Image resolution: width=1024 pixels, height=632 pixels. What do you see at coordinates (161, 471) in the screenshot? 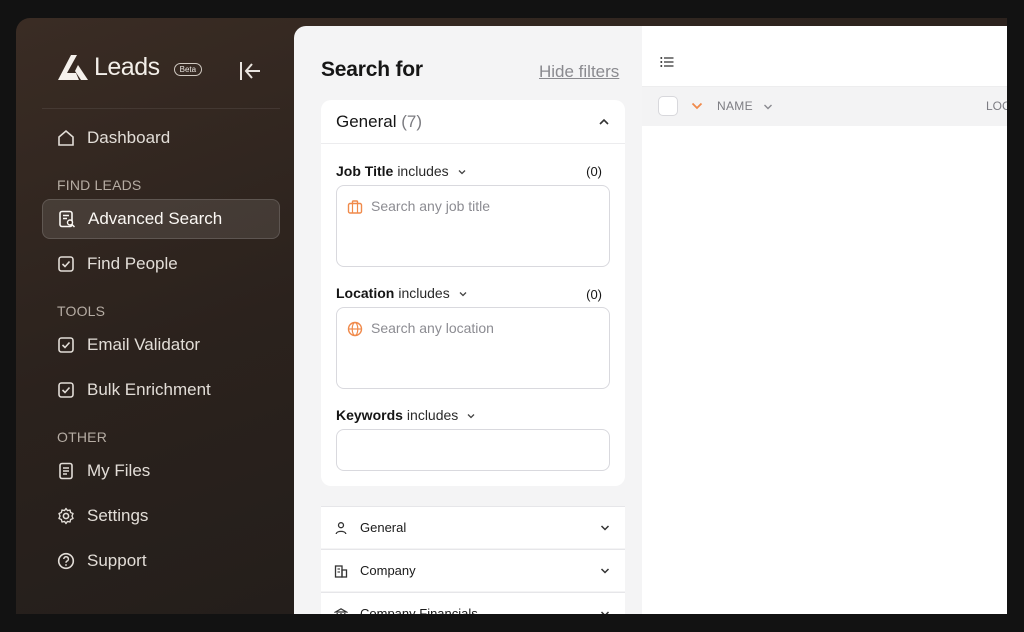
I see `sidebar-item-my-files: My Files` at bounding box center [161, 471].